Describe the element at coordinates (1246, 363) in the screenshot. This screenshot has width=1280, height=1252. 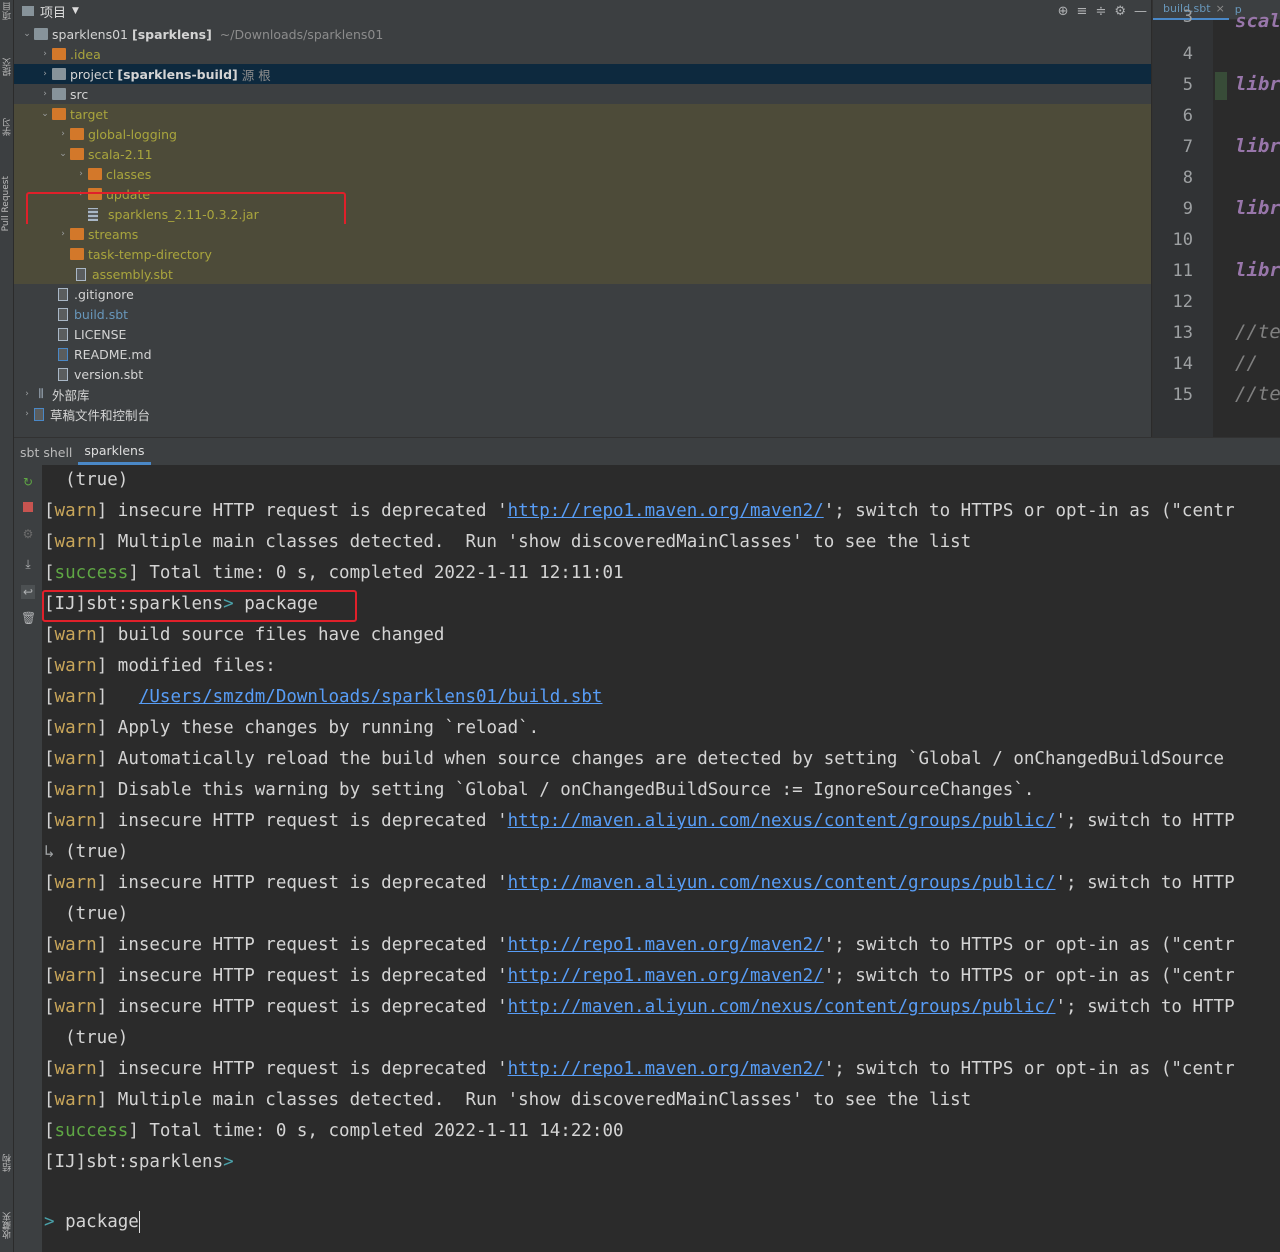
I see `code-line: //` at that location.